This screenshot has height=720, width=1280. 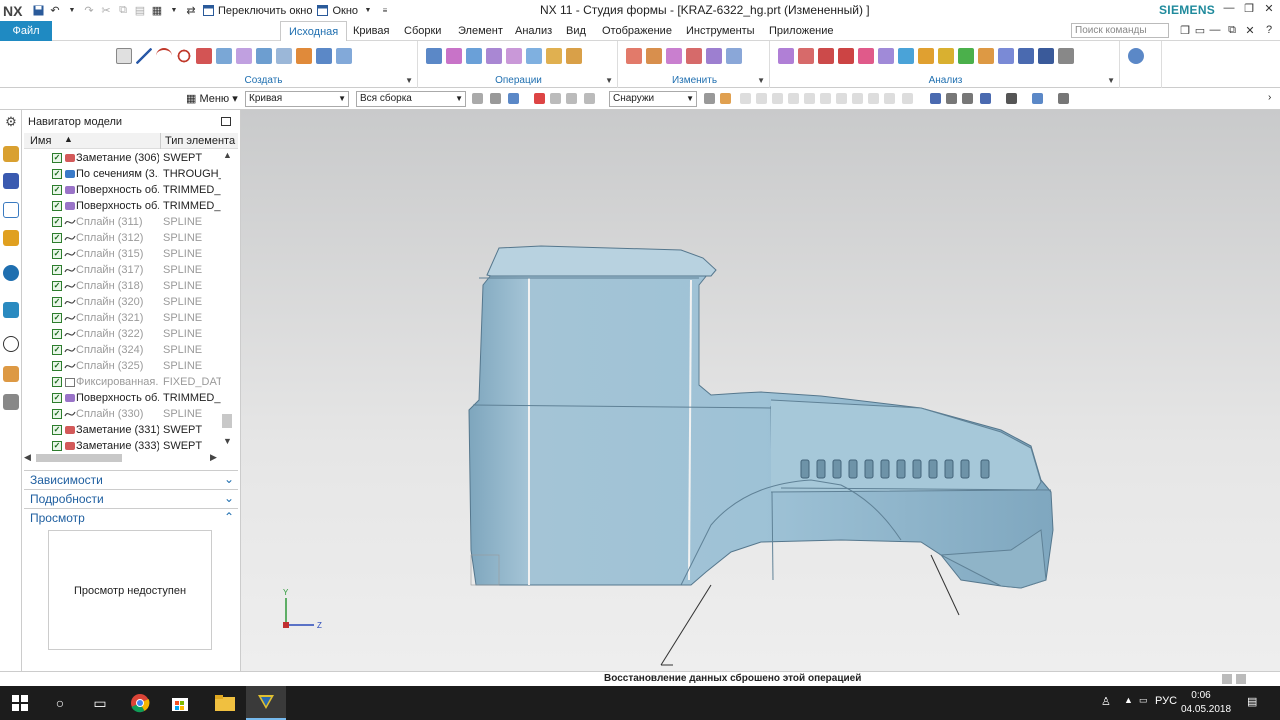 I want to click on ribbon-cascade-icon: ⧉, so click(x=1232, y=31).